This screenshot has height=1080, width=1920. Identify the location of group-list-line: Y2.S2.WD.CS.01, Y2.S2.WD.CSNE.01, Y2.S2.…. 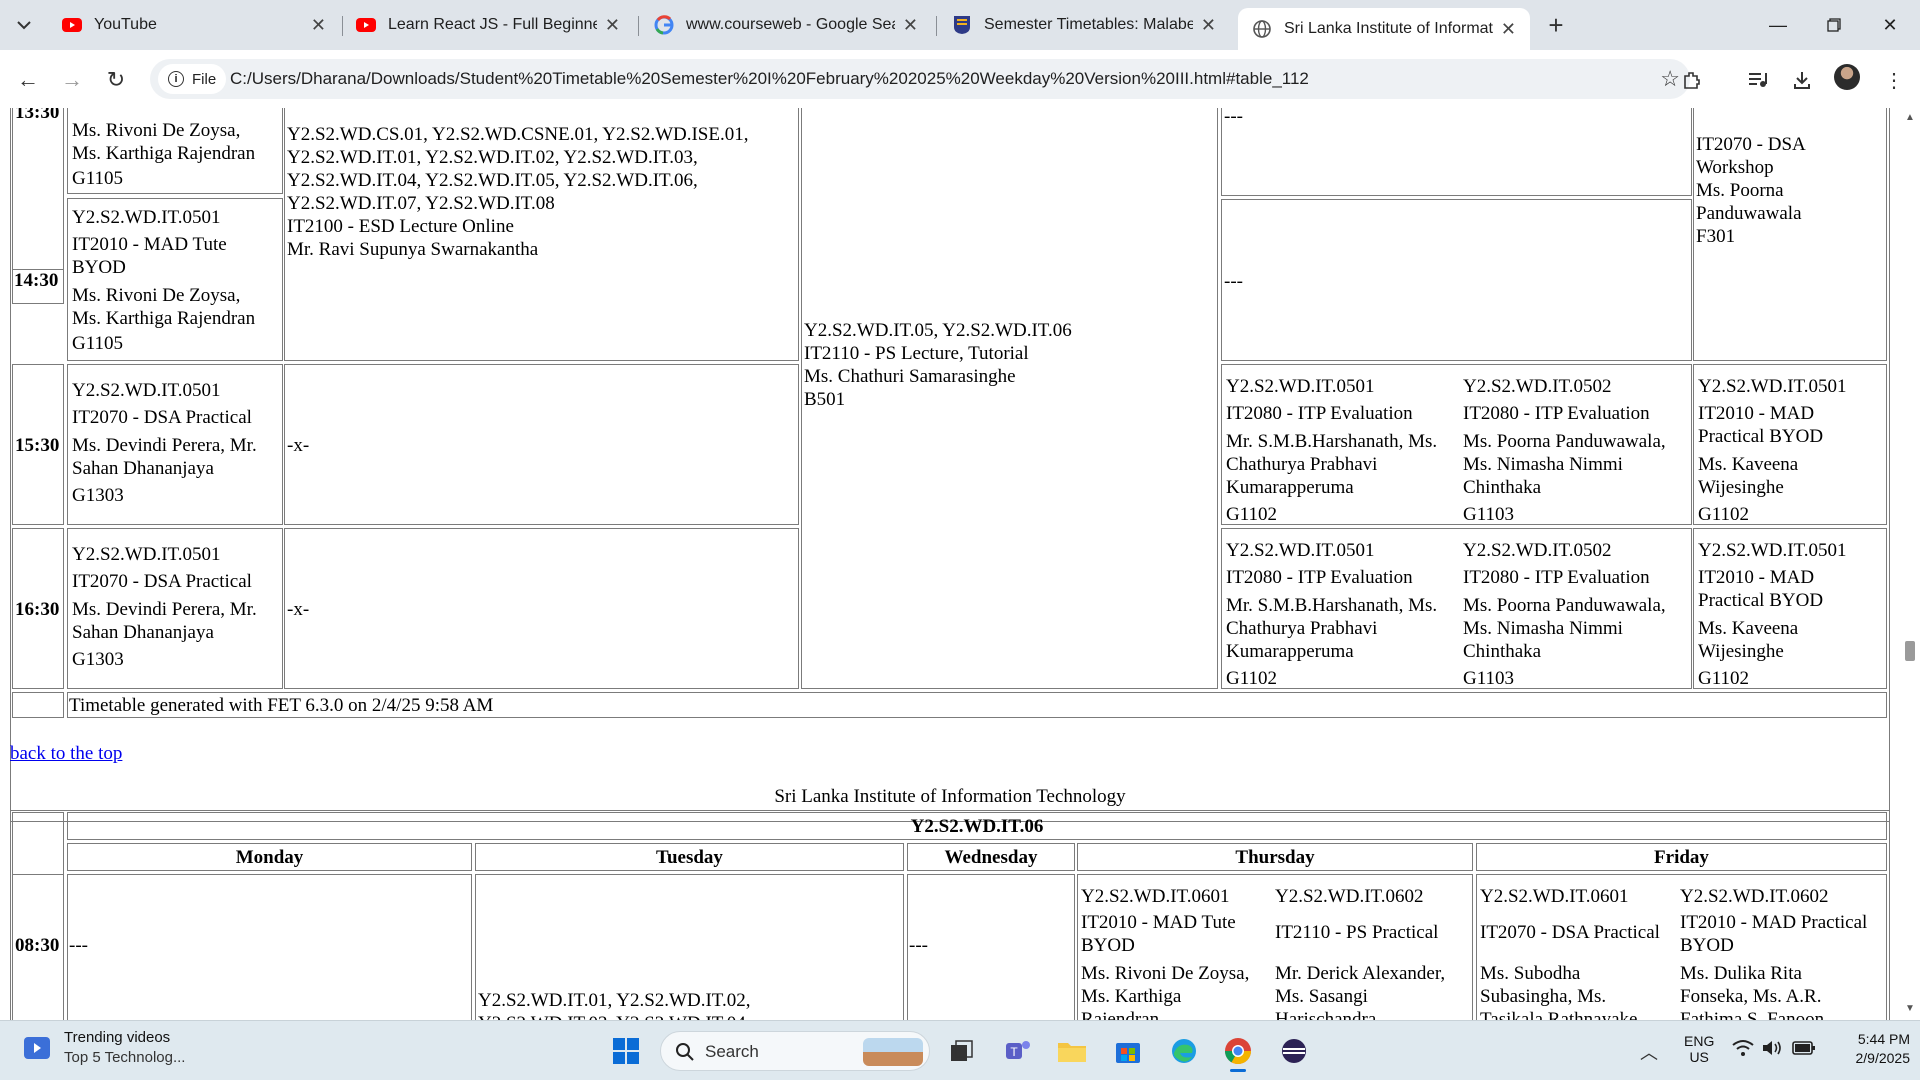
(518, 134).